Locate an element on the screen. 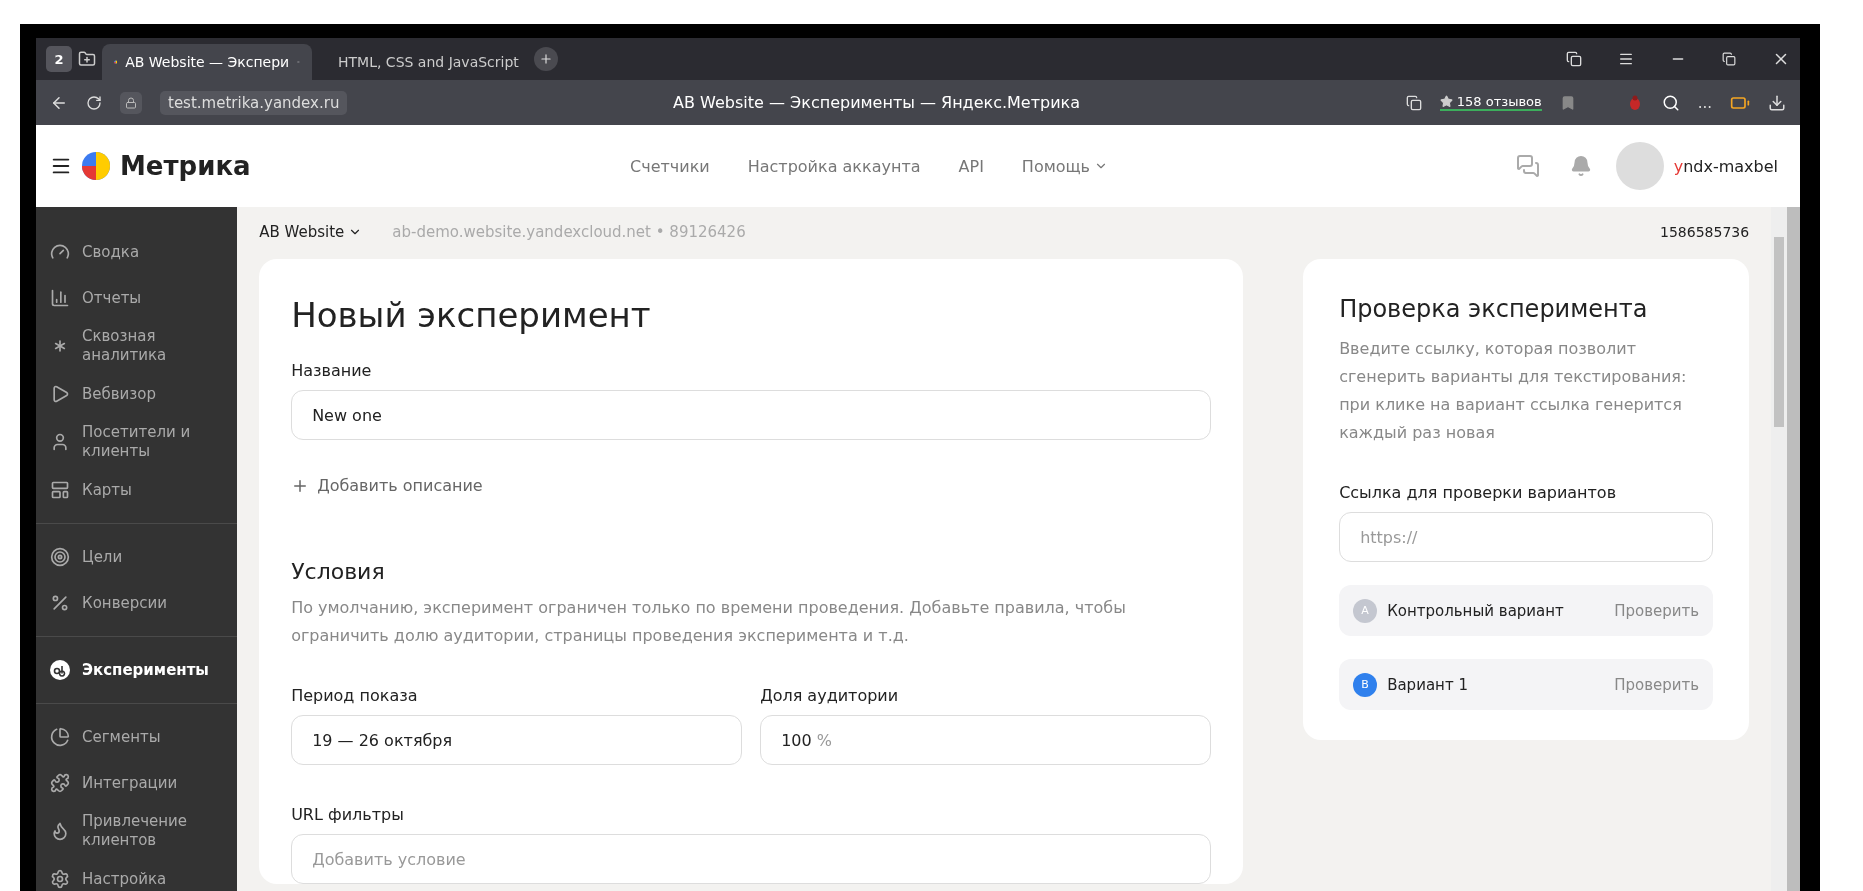 The height and width of the screenshot is (891, 1863). tab-title: AB Website — Экспери is located at coordinates (207, 62).